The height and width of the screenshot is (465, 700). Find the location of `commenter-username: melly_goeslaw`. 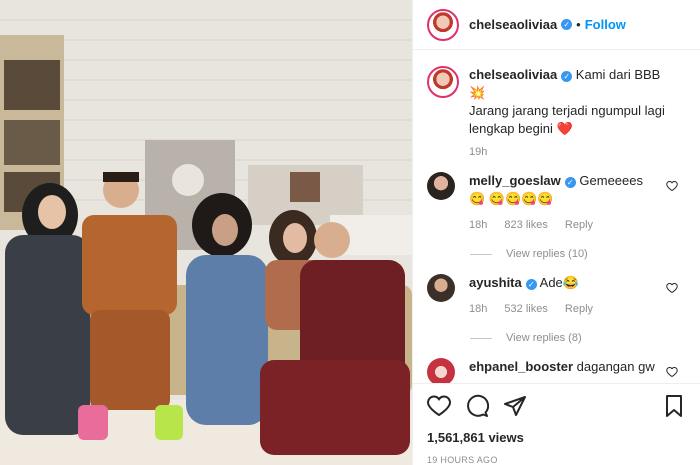

commenter-username: melly_goeslaw is located at coordinates (515, 180).